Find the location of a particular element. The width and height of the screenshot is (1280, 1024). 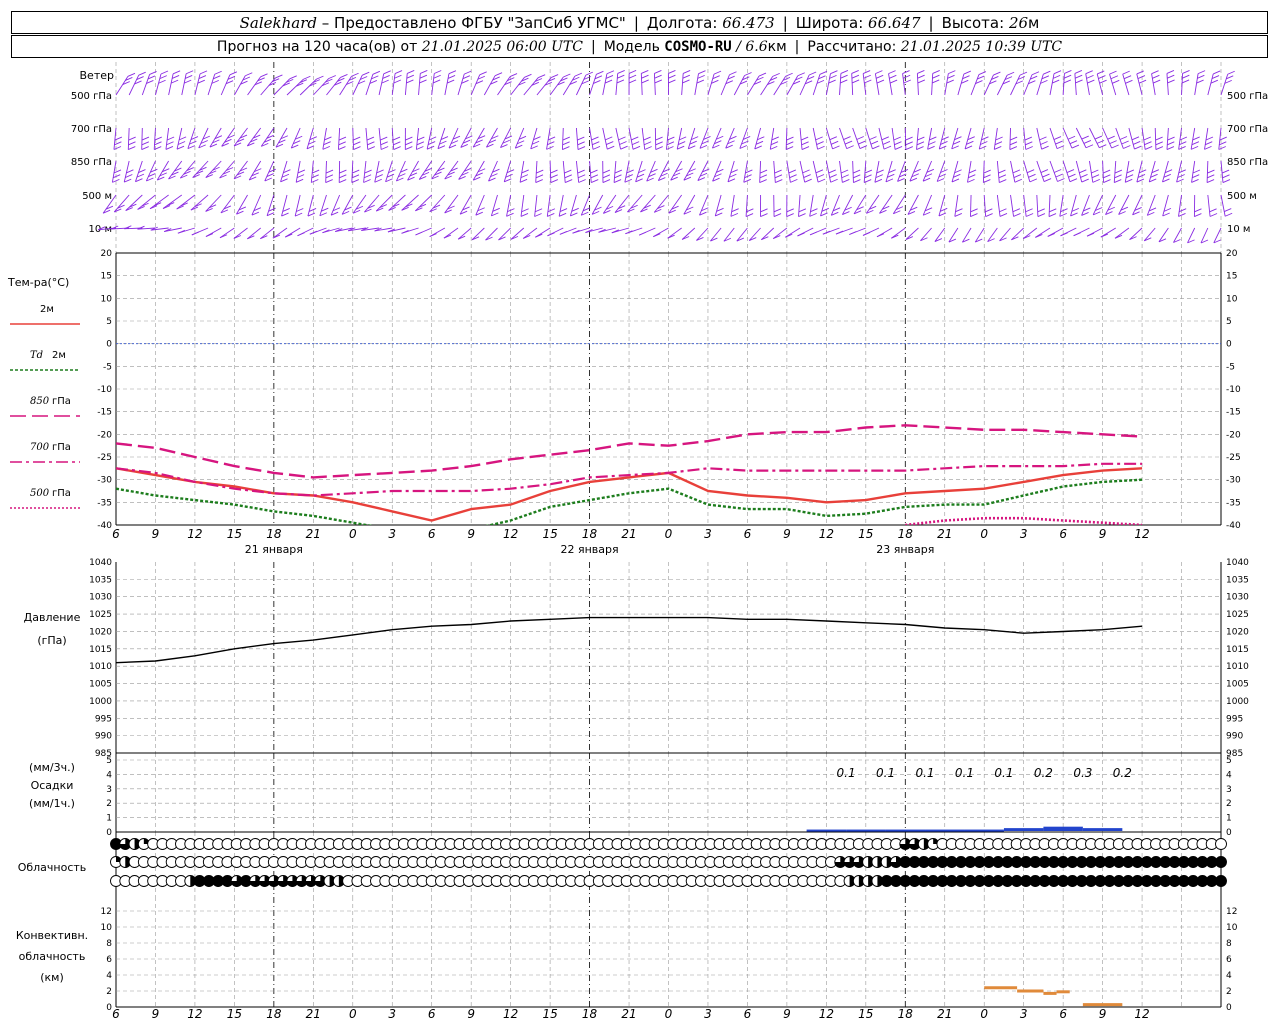

pressure-tick-right: 1025 is located at coordinates (1237, 615).